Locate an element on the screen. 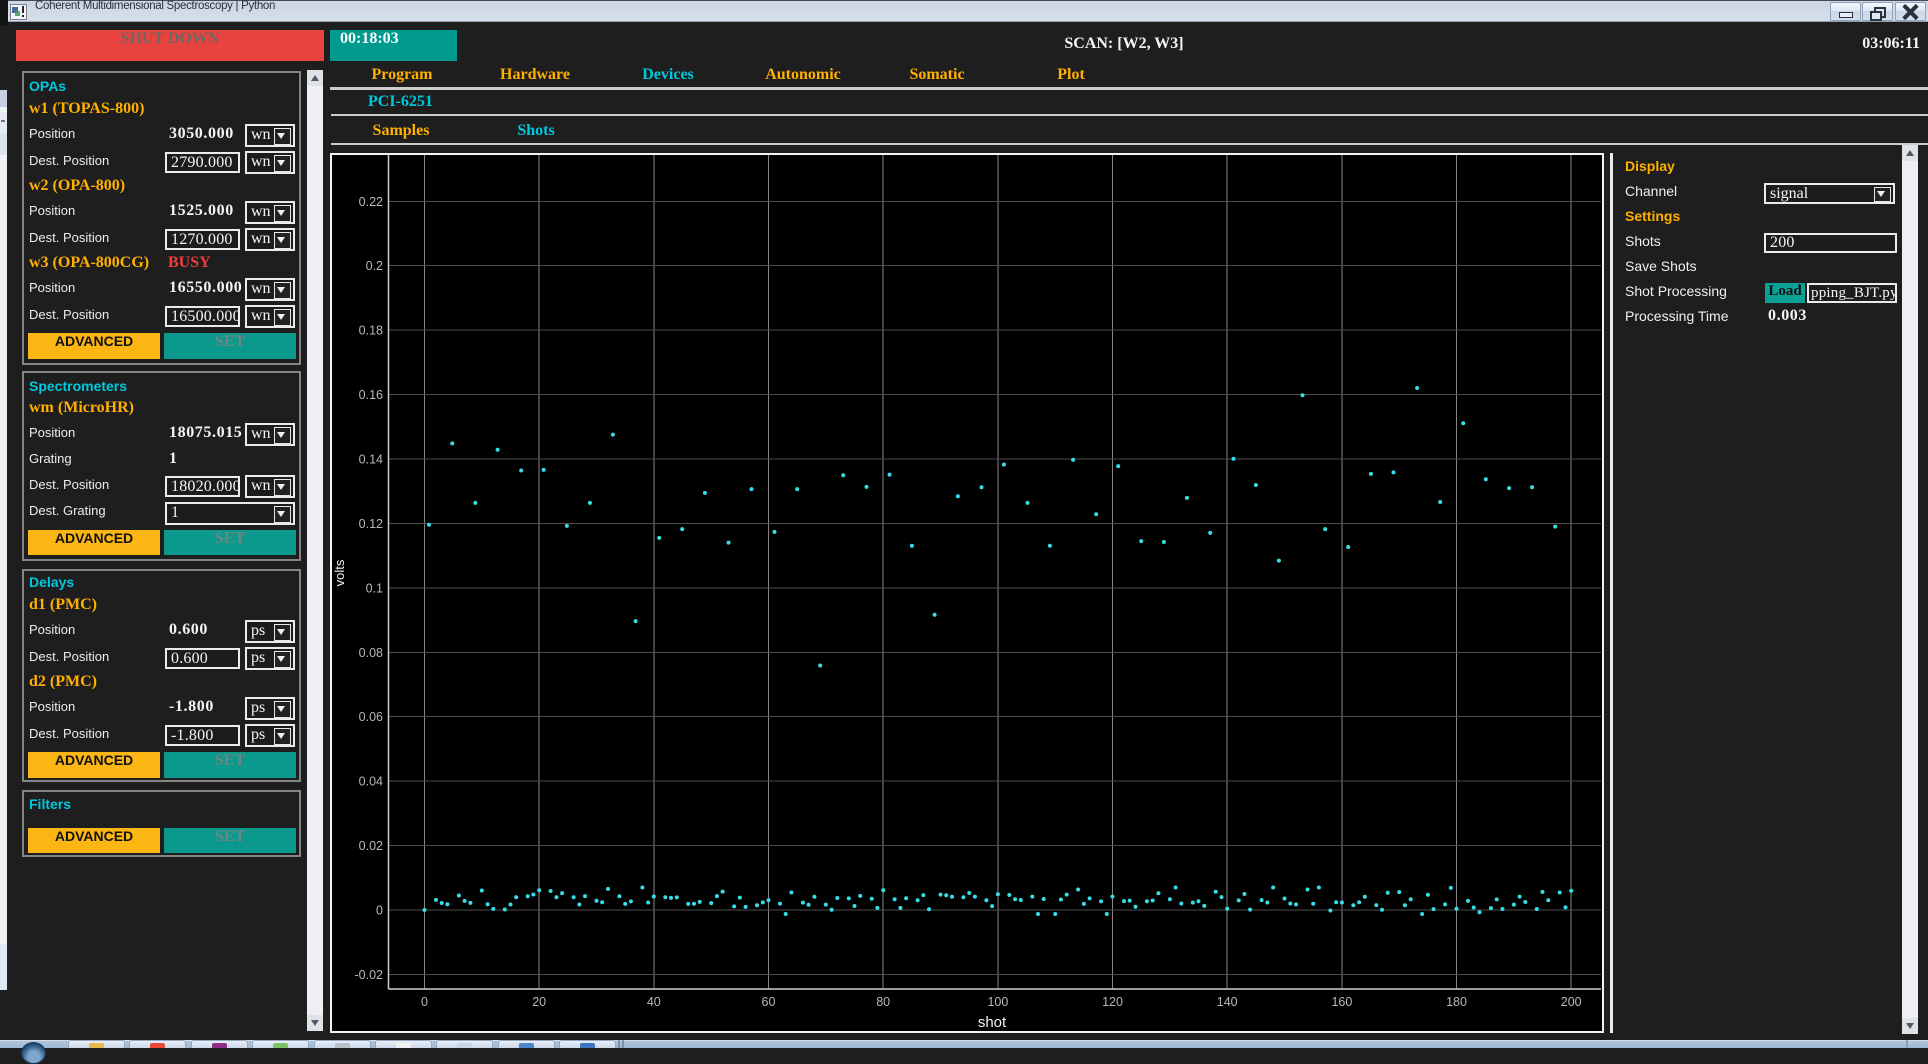  svg-text: 0.2 is located at coordinates (374, 266).